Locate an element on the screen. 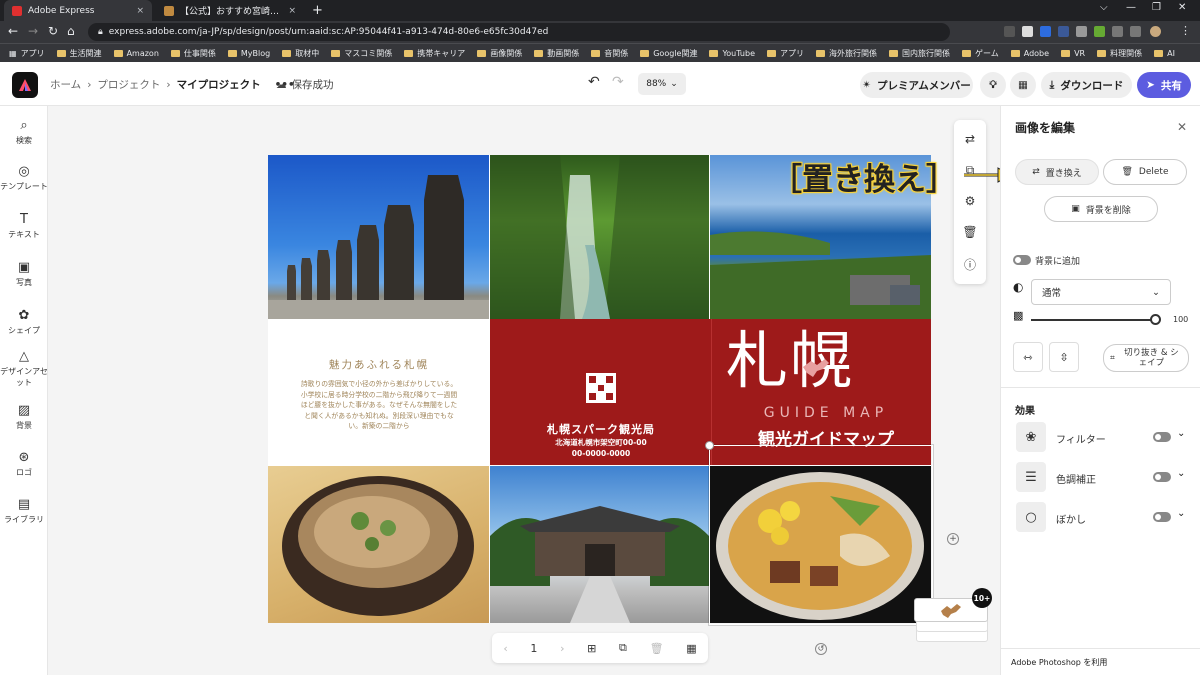 Image resolution: width=1200 pixels, height=675 pixels. lightbulb-button: 💡︎ is located at coordinates (993, 85).